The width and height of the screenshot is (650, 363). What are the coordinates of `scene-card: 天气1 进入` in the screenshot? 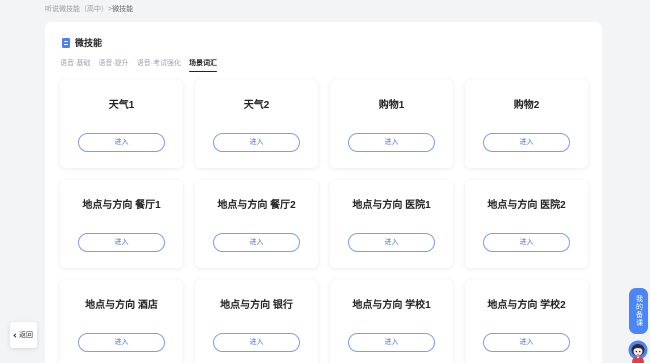 It's located at (121, 124).